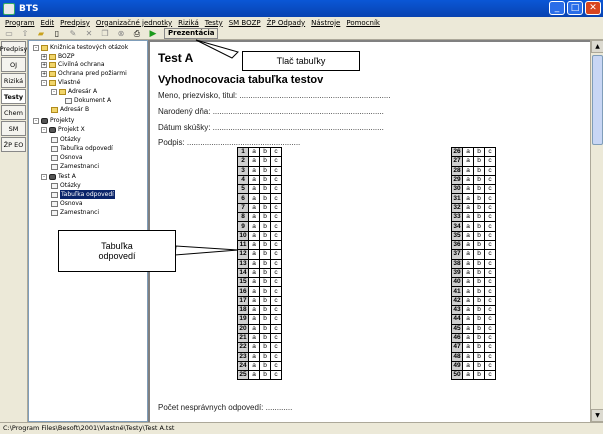 The image size is (603, 434). Describe the element at coordinates (117, 246) in the screenshot. I see `callout-answer-line1: Tabuľka` at that location.